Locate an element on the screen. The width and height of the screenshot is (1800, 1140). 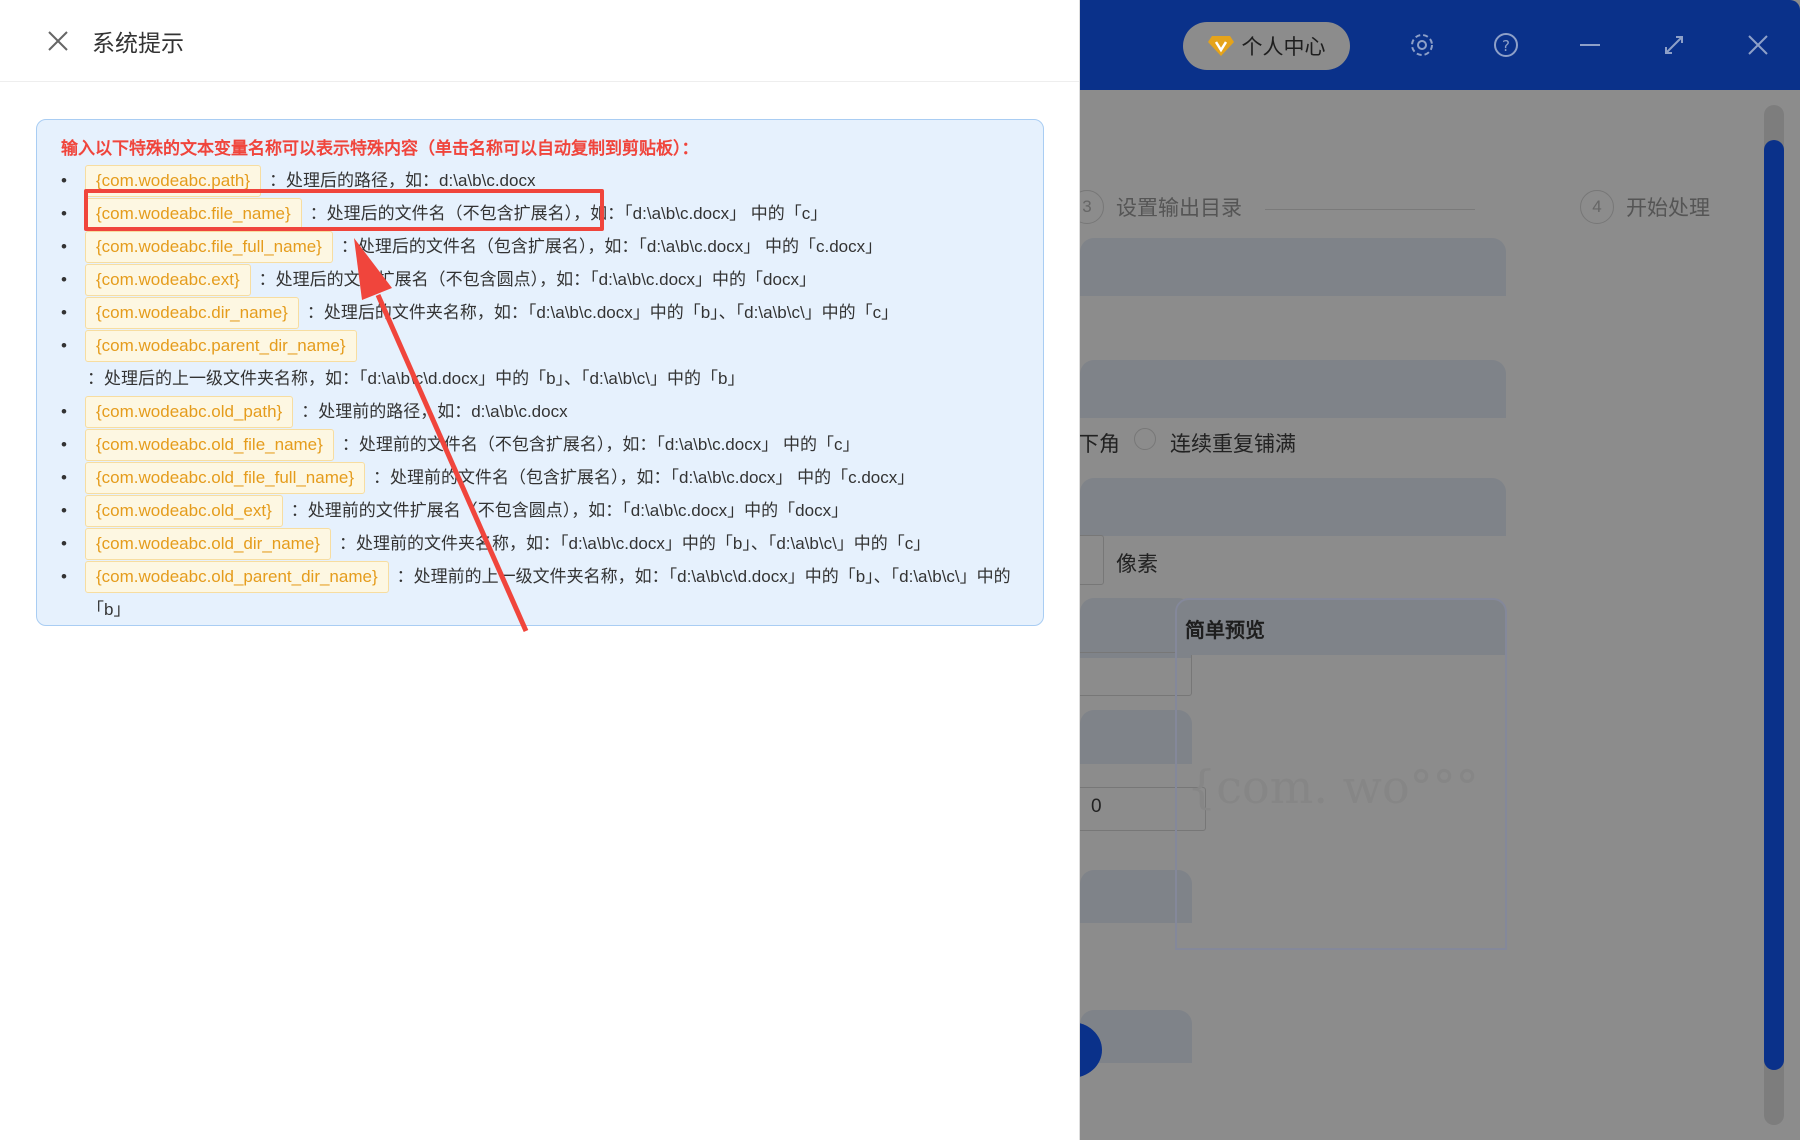
personal-center-button: 个人中心 is located at coordinates (1266, 46).